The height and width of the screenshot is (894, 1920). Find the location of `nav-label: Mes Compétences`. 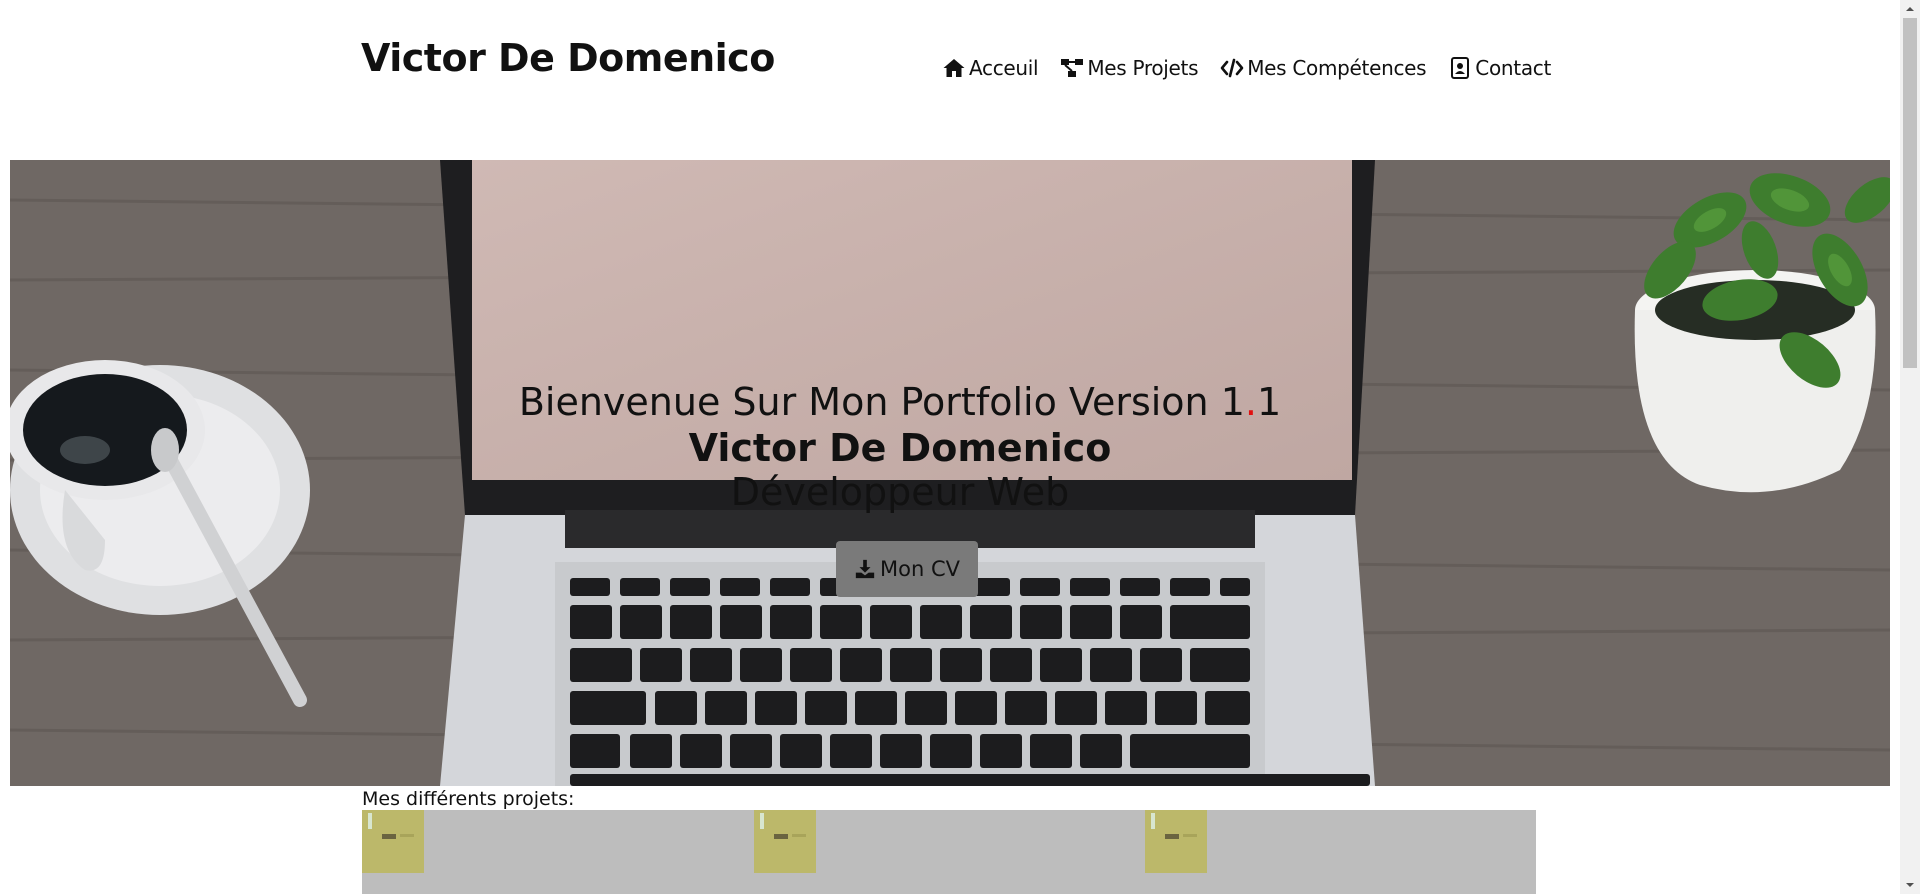

nav-label: Mes Compétences is located at coordinates (1337, 68).